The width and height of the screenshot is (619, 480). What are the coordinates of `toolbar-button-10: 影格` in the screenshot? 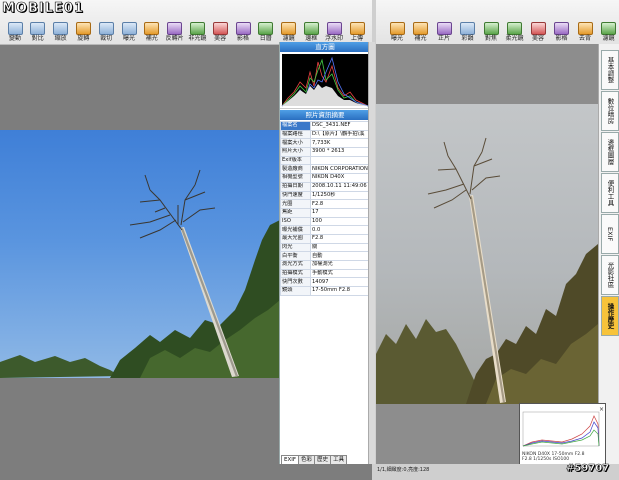 It's located at (243, 32).